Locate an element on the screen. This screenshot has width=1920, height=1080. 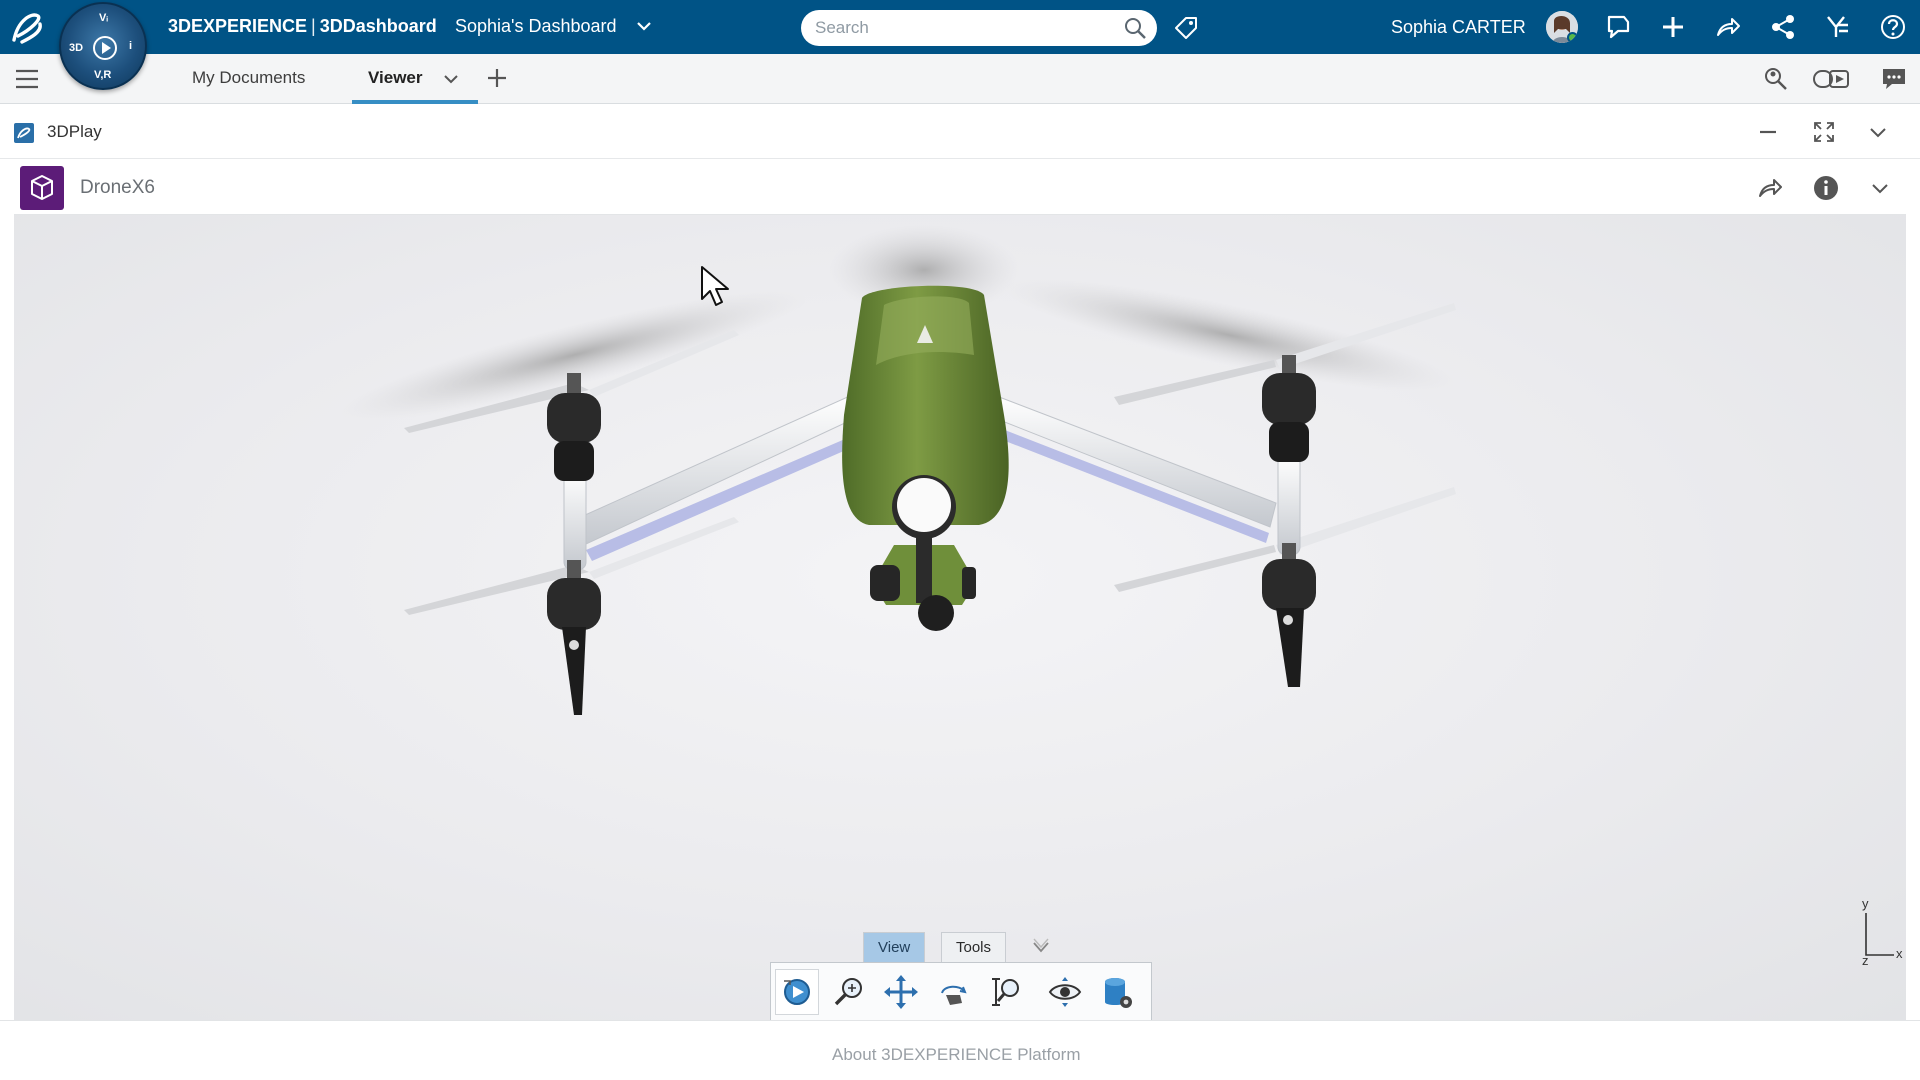
cube-icon is located at coordinates (42, 188).